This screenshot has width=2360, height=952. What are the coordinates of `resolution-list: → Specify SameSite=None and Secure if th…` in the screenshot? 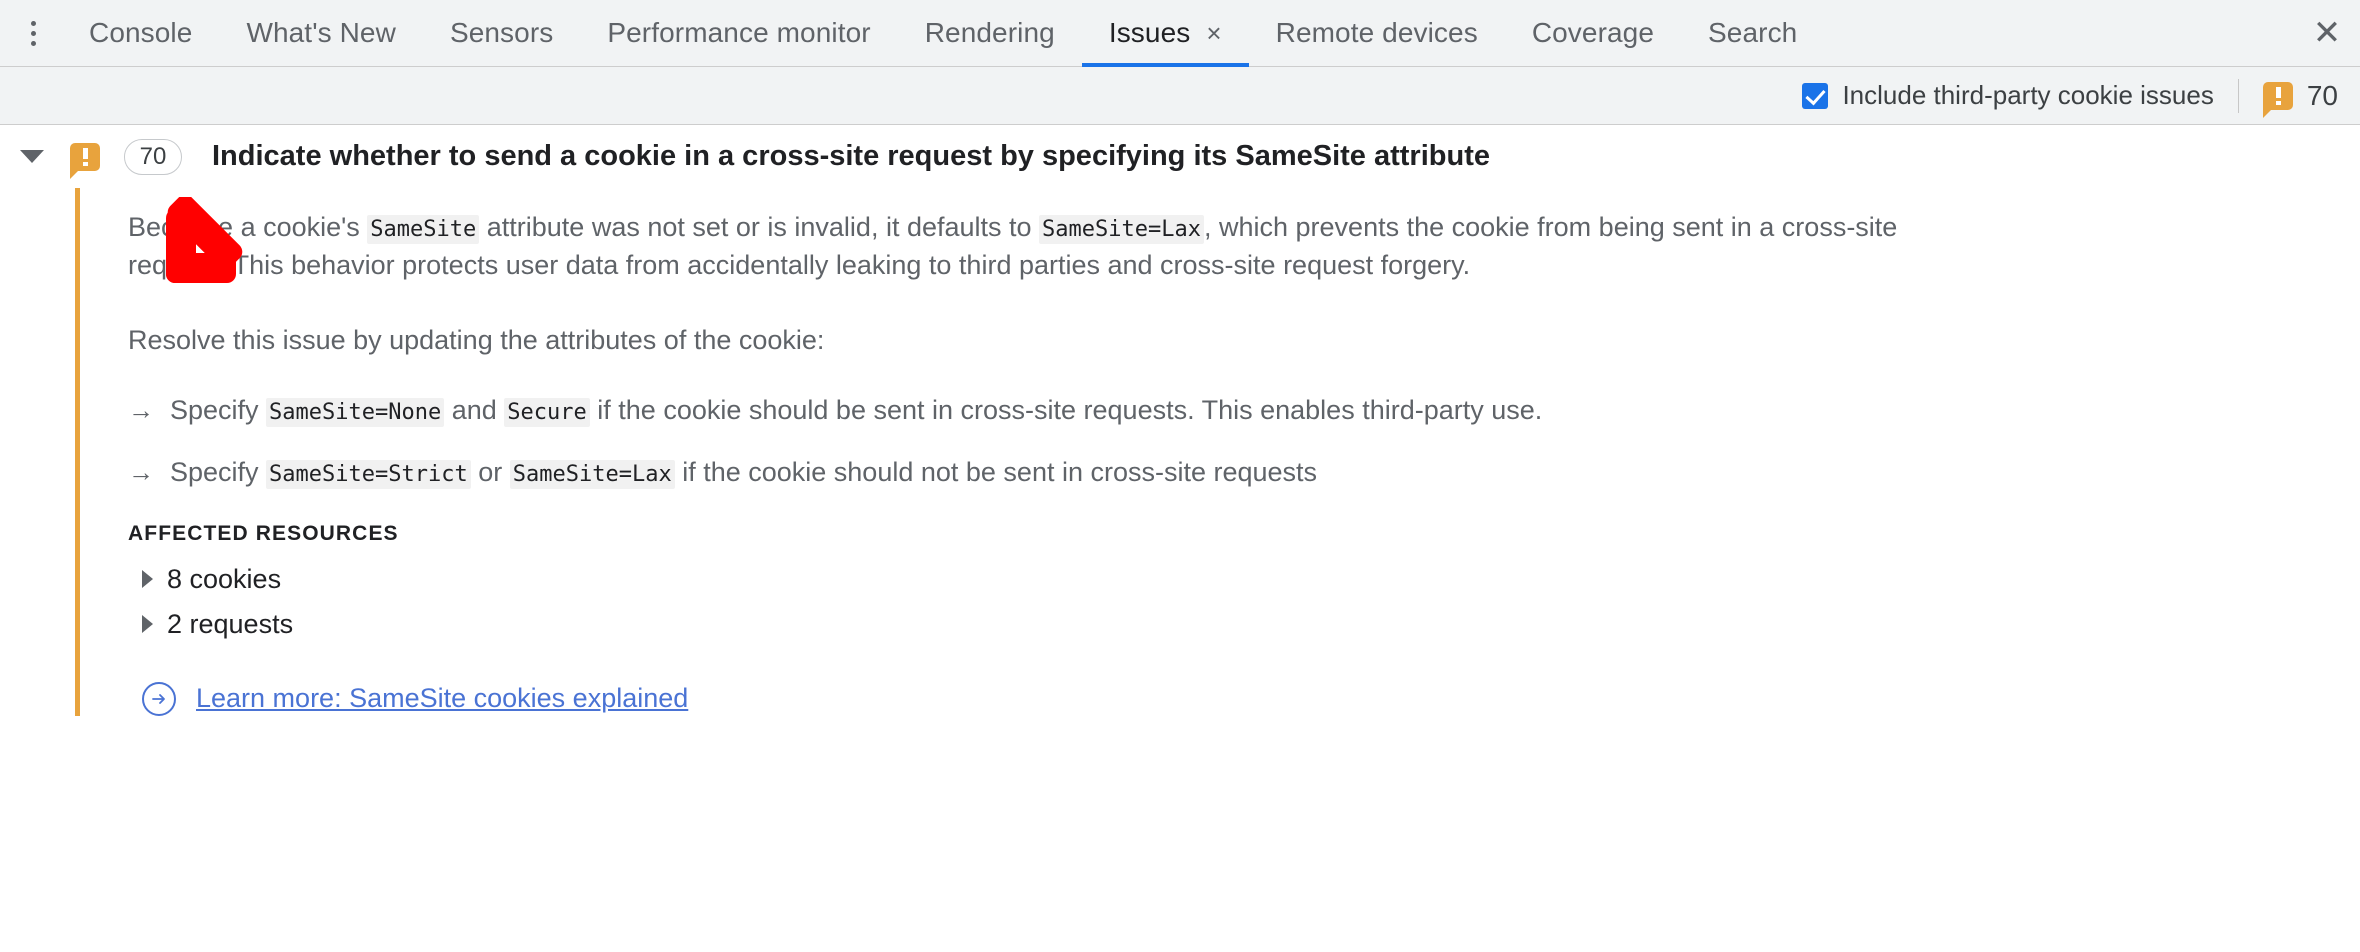 It's located at (1244, 441).